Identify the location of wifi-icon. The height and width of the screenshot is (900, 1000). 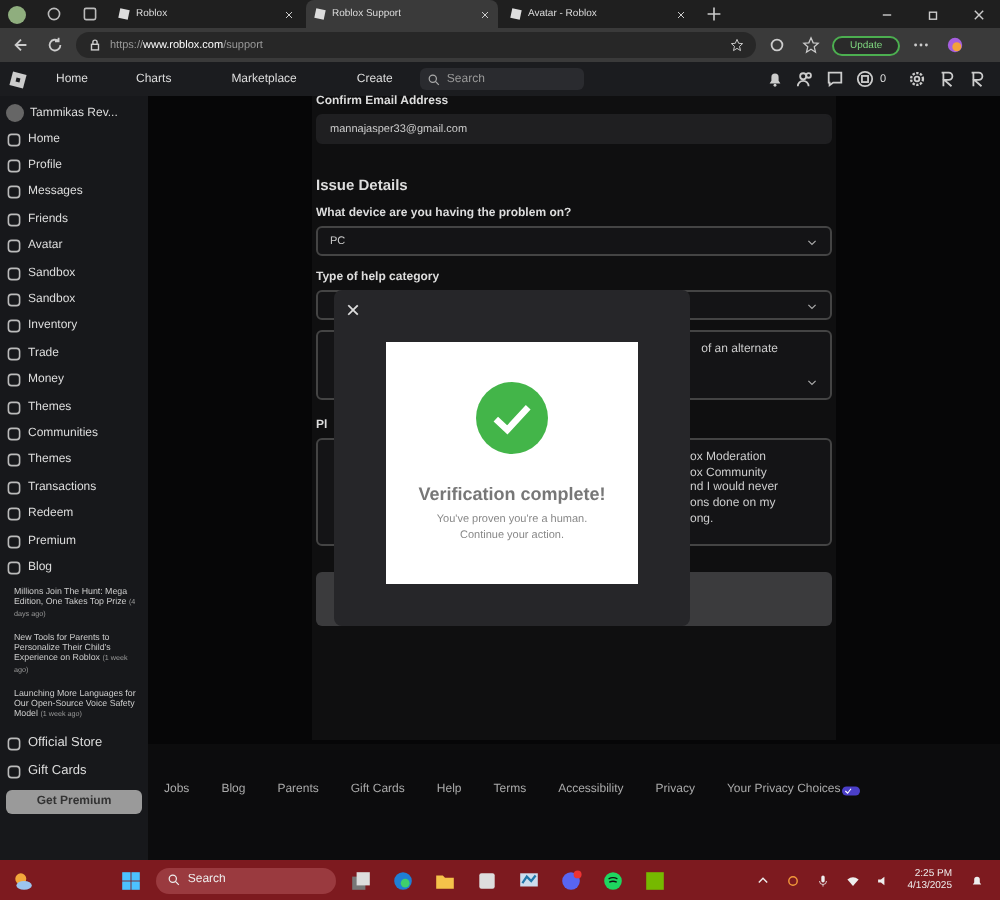
(852, 880).